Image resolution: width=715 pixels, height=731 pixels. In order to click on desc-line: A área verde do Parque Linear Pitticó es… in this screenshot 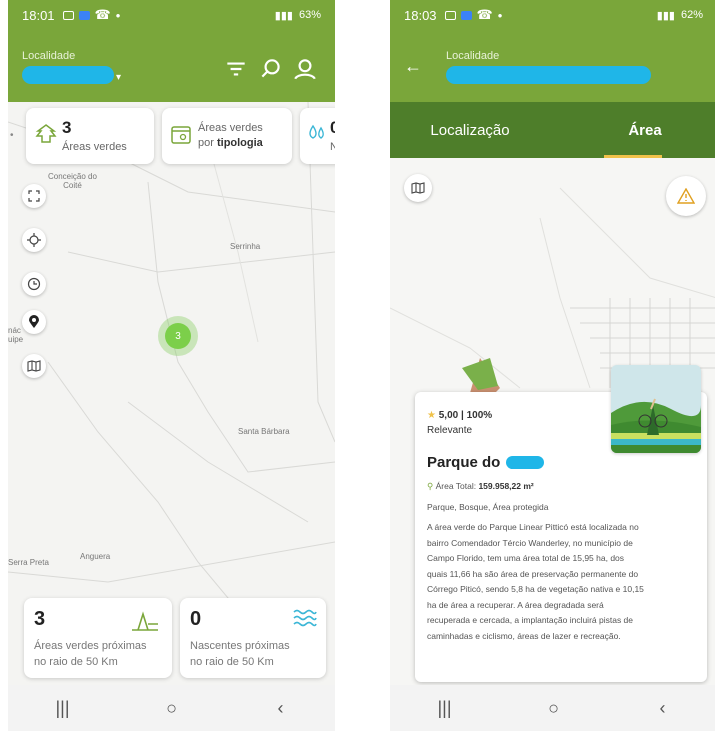, I will do `click(533, 527)`.